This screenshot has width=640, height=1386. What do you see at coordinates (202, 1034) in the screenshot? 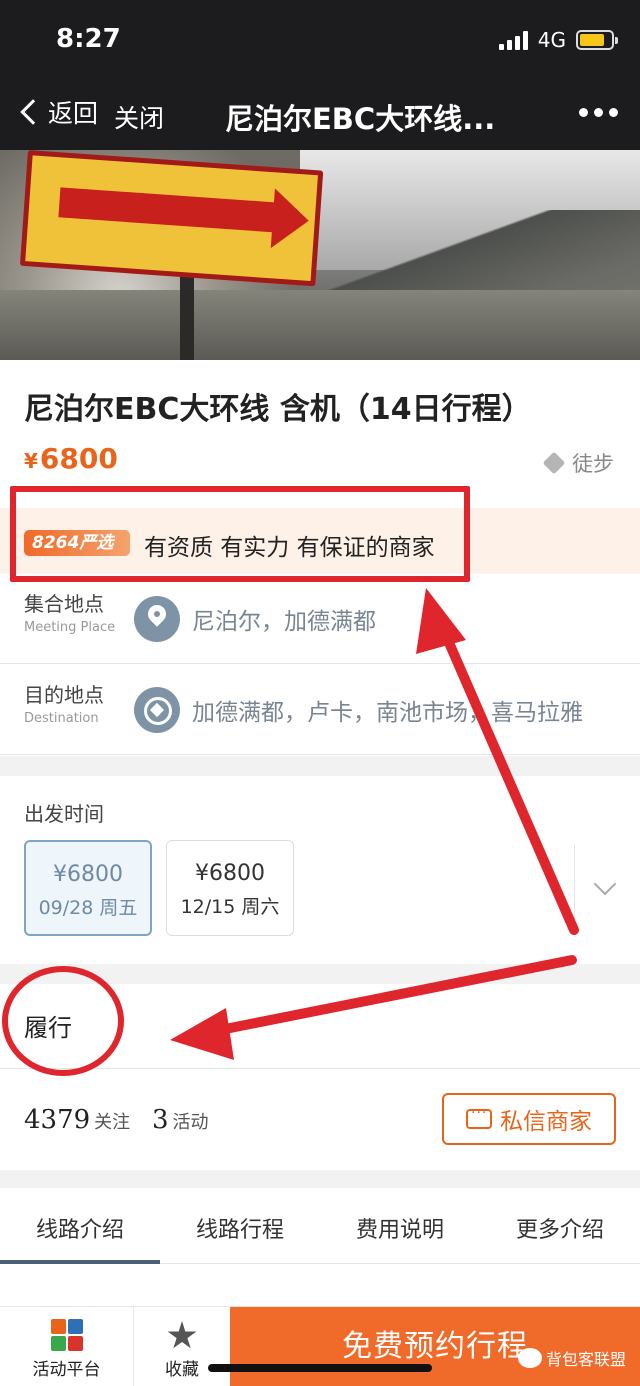
I see `annotation-arrowhead-left` at bounding box center [202, 1034].